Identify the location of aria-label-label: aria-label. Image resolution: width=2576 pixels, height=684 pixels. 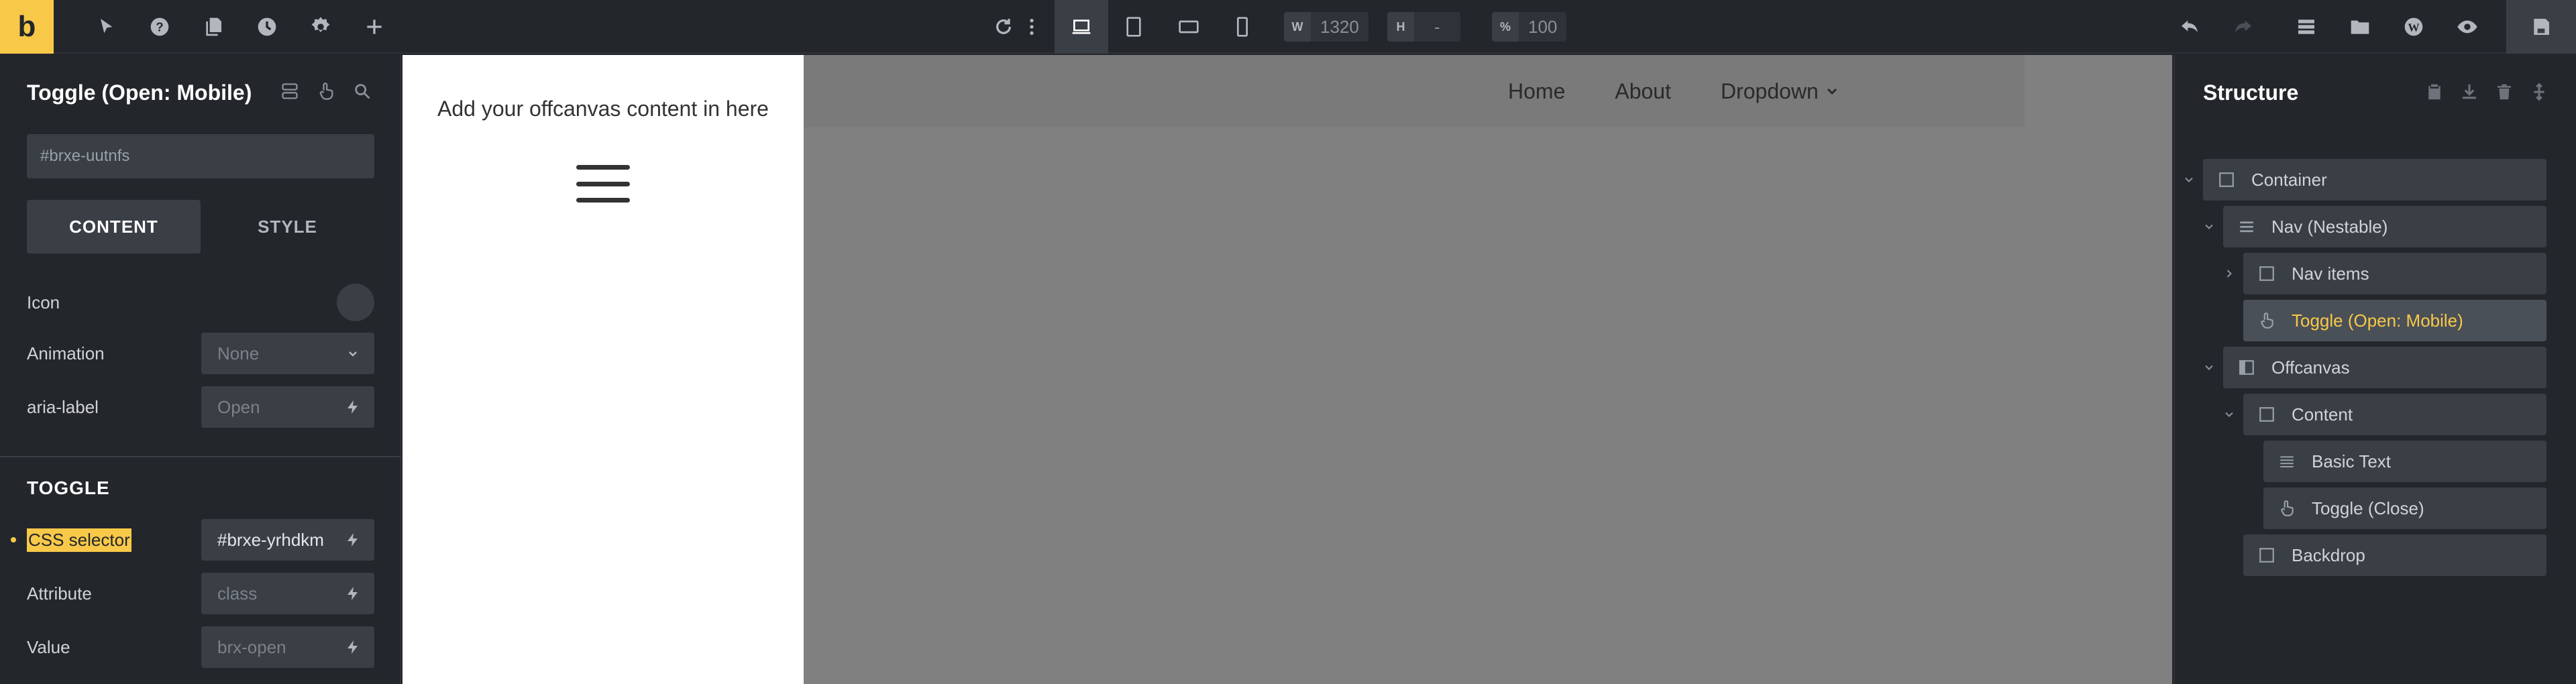
(63, 406).